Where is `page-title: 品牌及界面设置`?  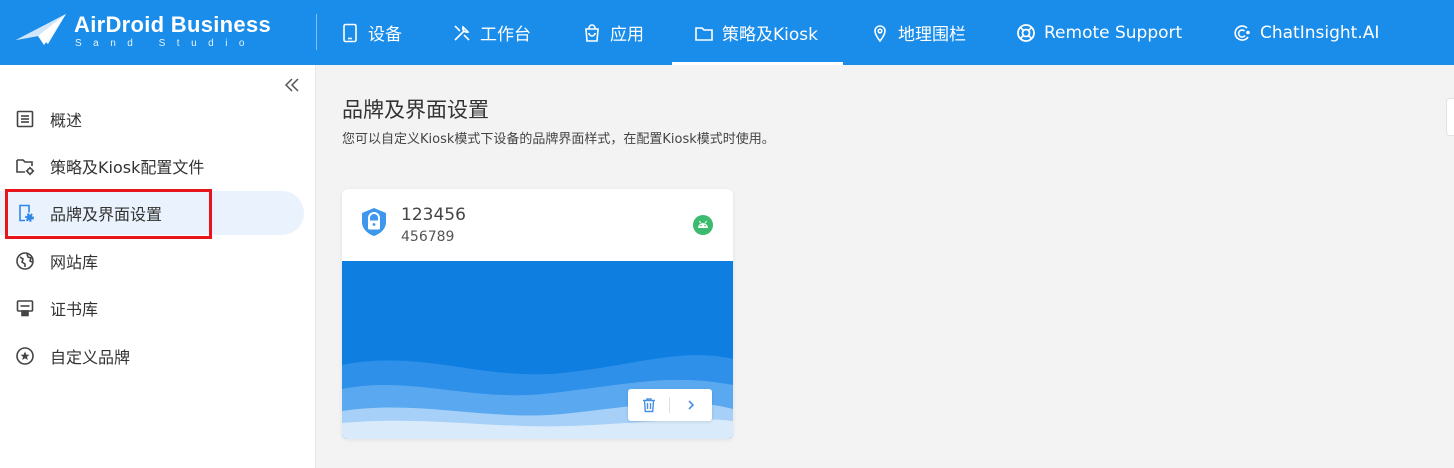 page-title: 品牌及界面设置 is located at coordinates (415, 110).